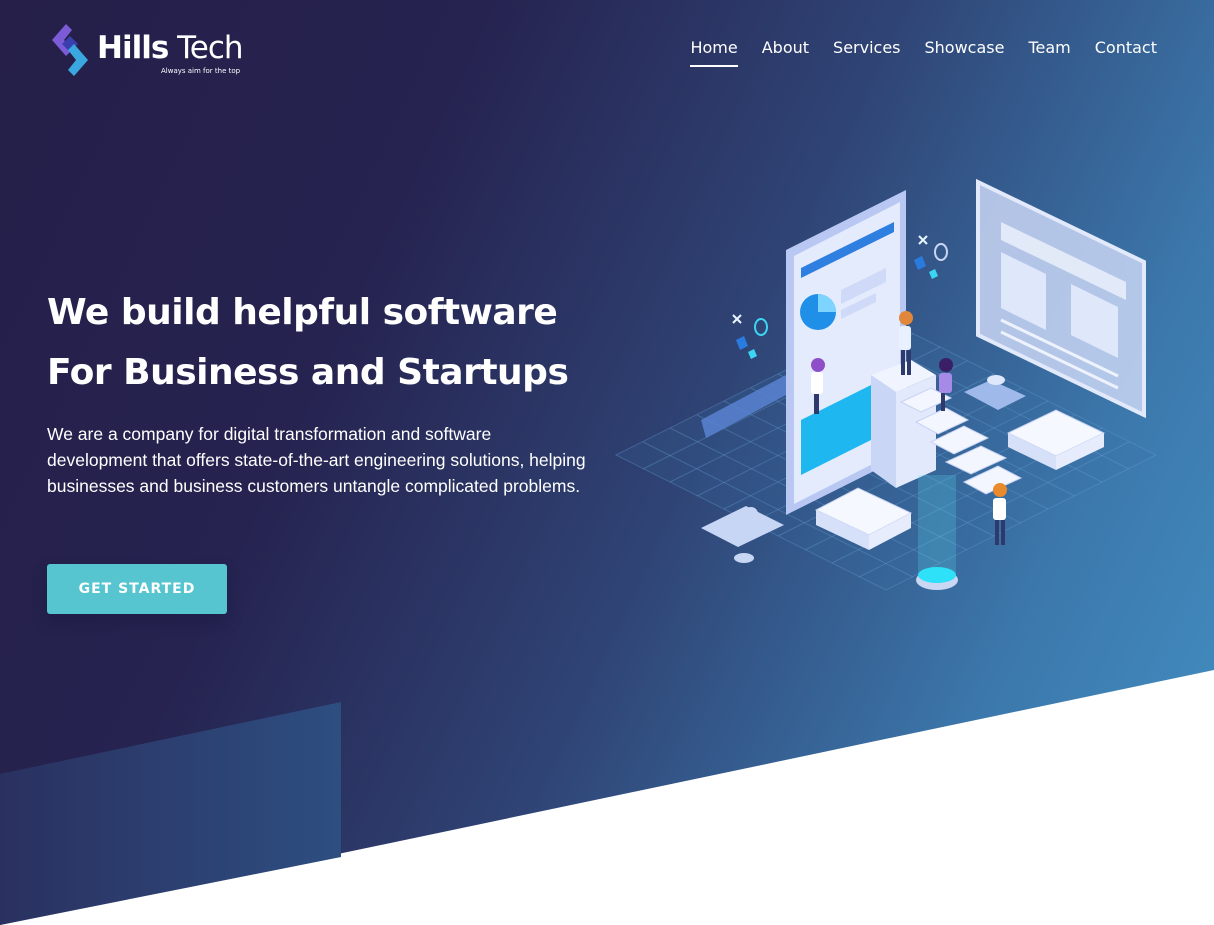 The height and width of the screenshot is (925, 1214). Describe the element at coordinates (170, 48) in the screenshot. I see `brand-name: Hills Tech` at that location.